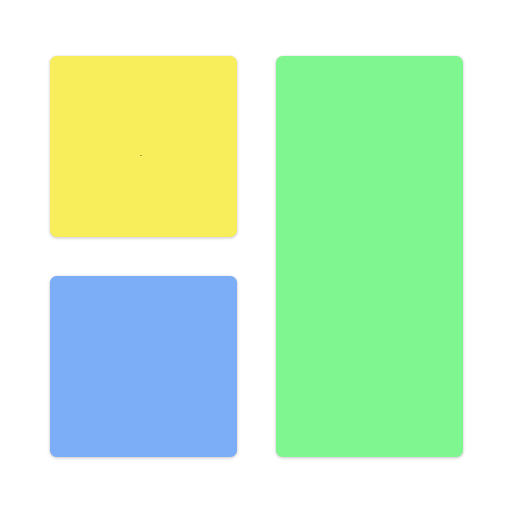 Image resolution: width=512 pixels, height=512 pixels. Describe the element at coordinates (143, 146) in the screenshot. I see `yellow-tile` at that location.